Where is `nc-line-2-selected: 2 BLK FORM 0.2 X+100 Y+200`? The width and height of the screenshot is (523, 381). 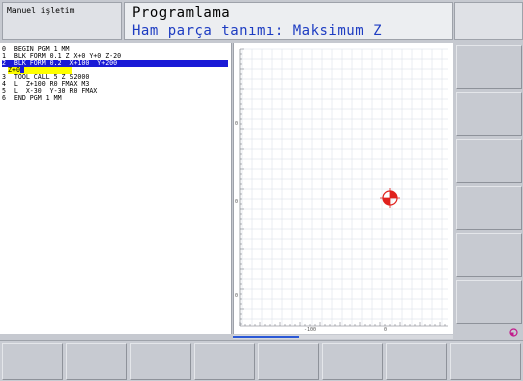
nc-line-2-selected: 2 BLK FORM 0.2 X+100 Y+200 is located at coordinates (115, 63).